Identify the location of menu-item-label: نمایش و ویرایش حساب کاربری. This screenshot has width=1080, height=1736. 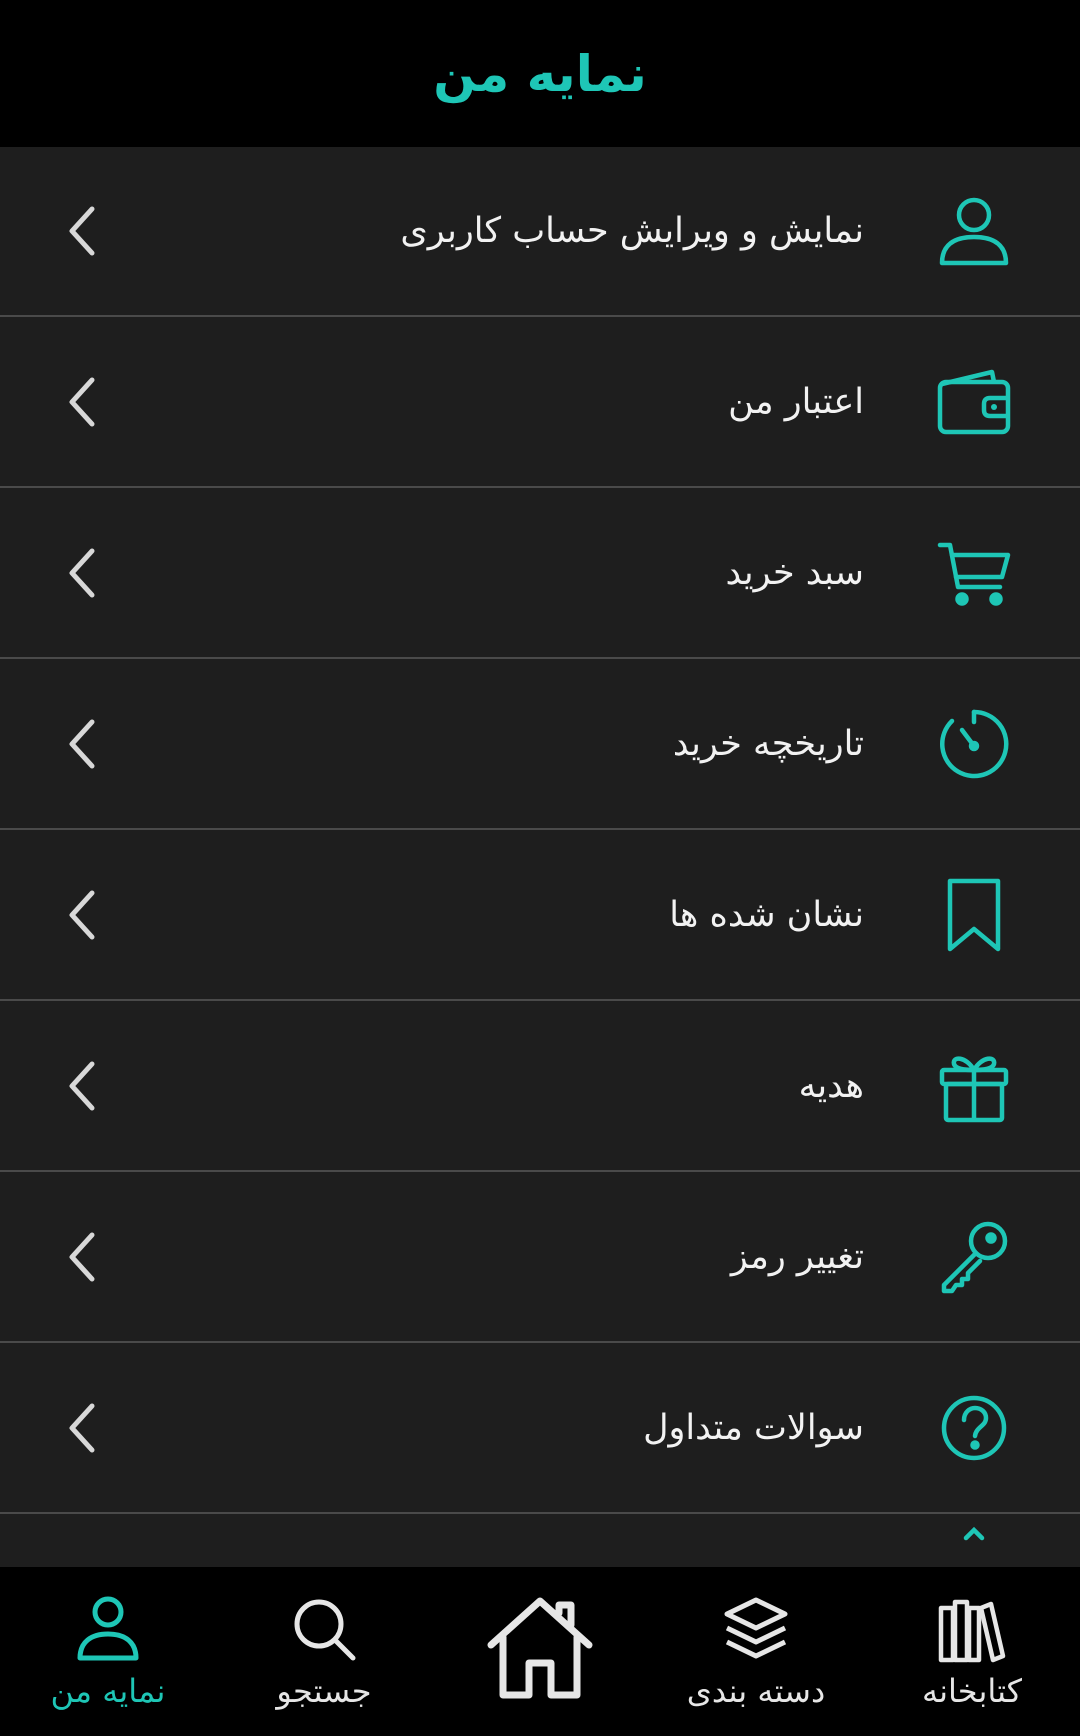
(632, 231).